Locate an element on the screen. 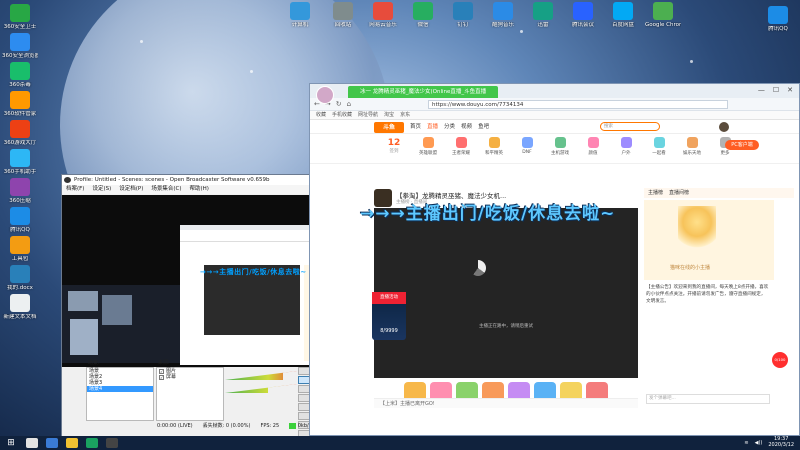 This screenshot has width=800, height=450. site-nav-item: 首页 is located at coordinates (415, 127).